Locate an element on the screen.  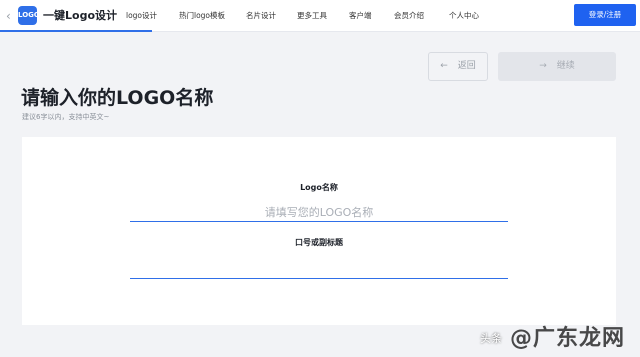
continue-button: → 继续 is located at coordinates (557, 66).